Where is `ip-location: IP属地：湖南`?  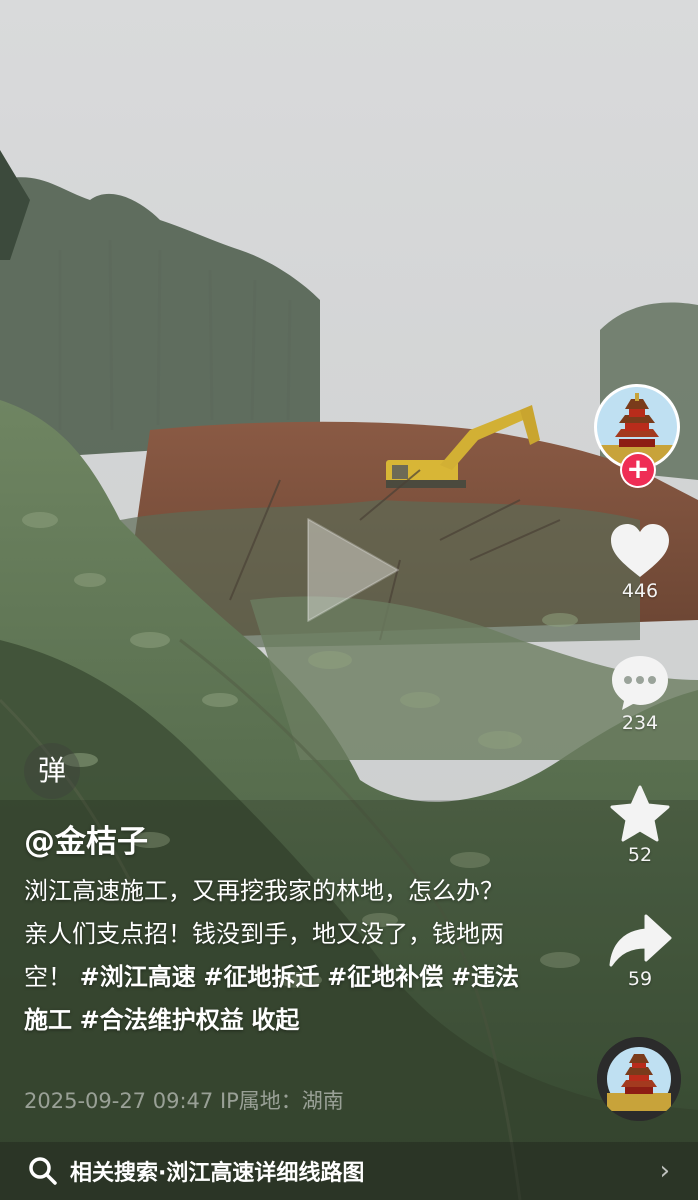 ip-location: IP属地：湖南 is located at coordinates (281, 1101).